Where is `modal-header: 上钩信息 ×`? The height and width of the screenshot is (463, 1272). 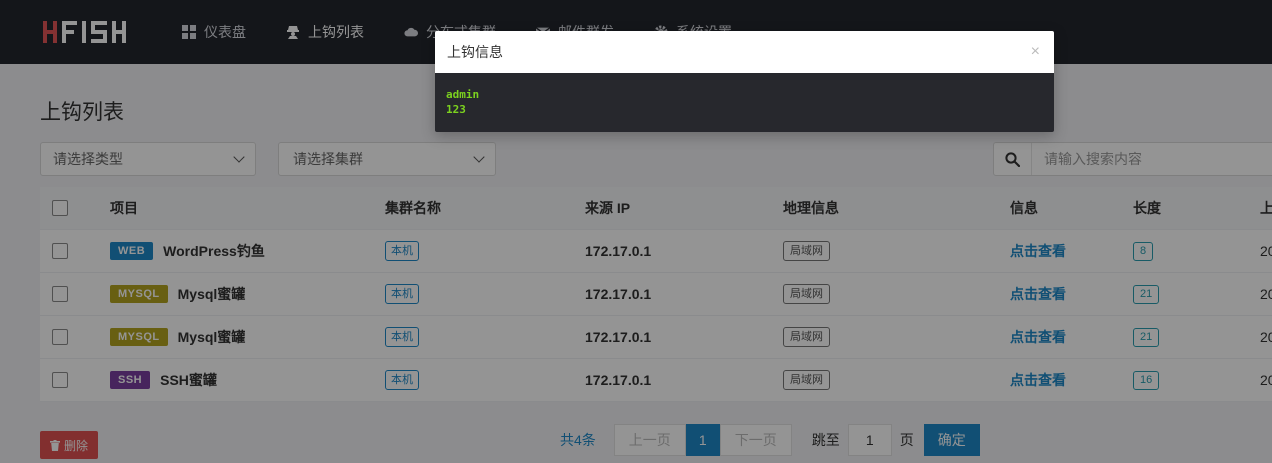 modal-header: 上钩信息 × is located at coordinates (744, 52).